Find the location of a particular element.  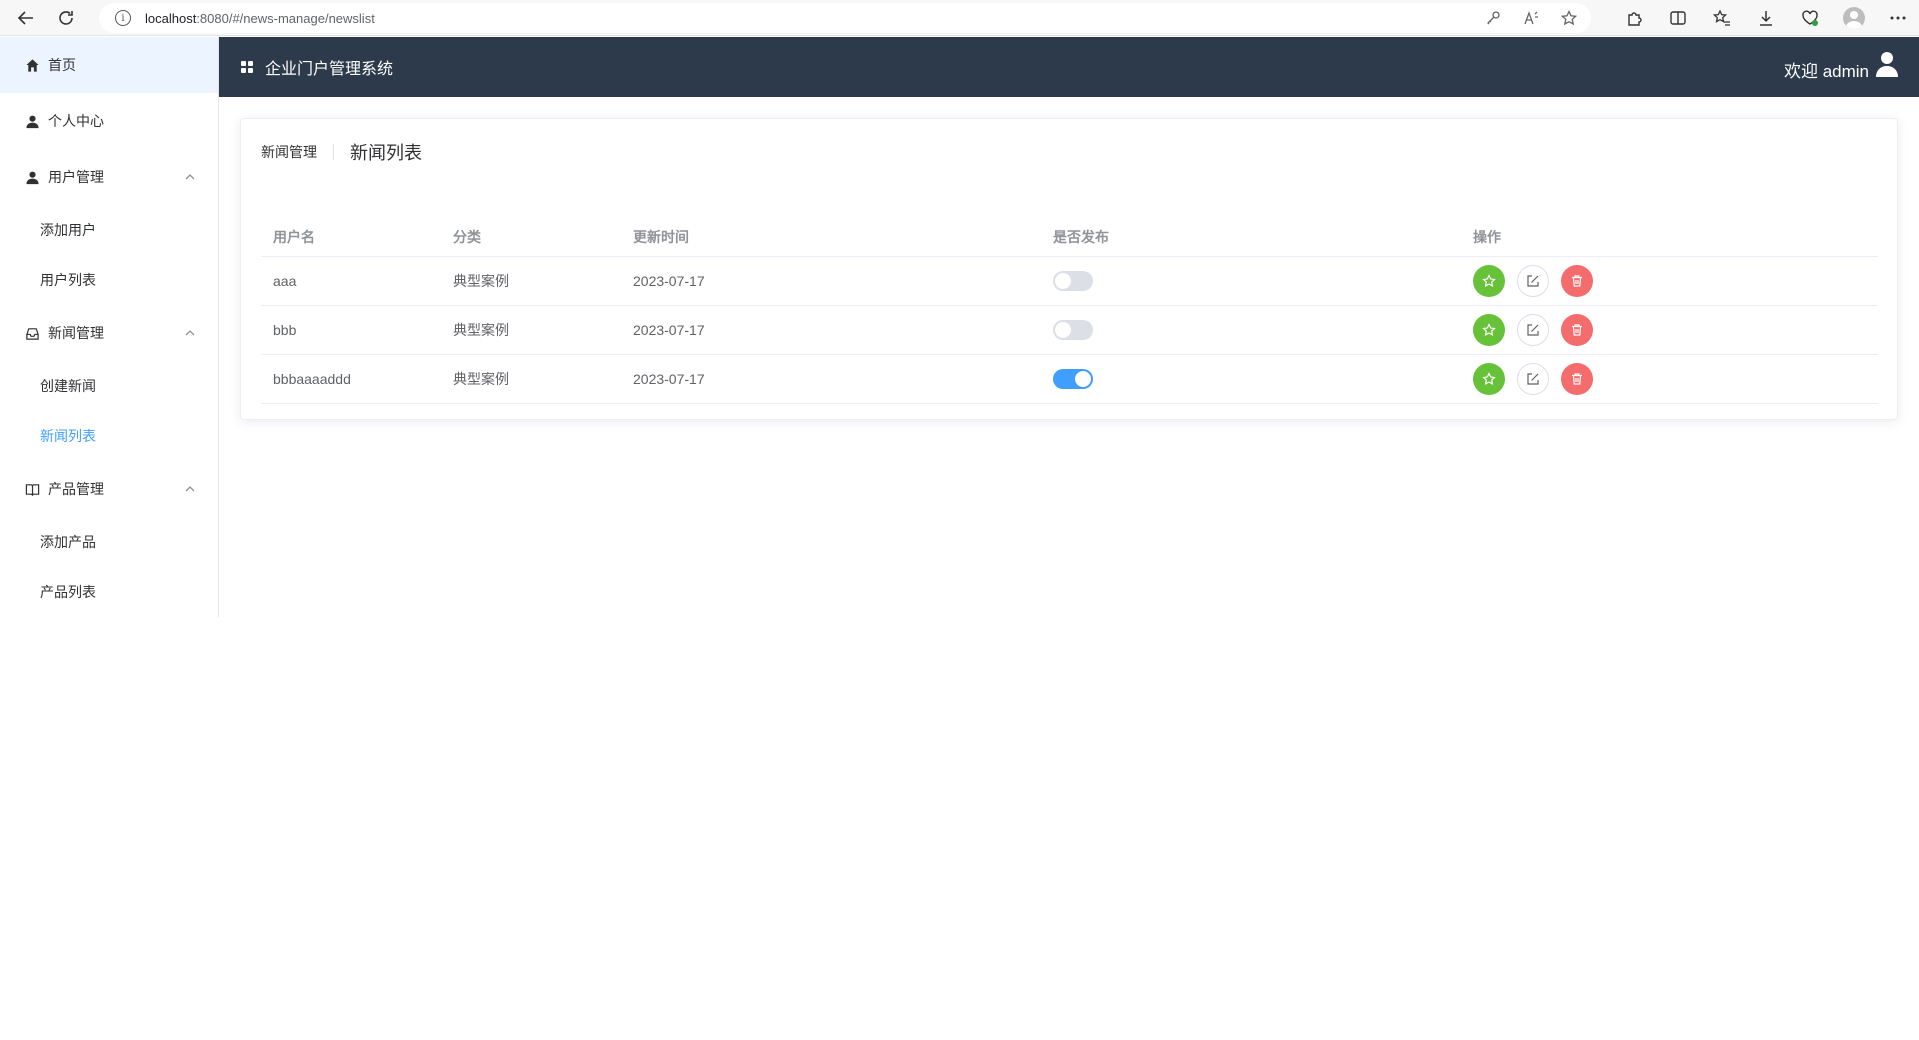

read-aloud-icon is located at coordinates (1531, 18).